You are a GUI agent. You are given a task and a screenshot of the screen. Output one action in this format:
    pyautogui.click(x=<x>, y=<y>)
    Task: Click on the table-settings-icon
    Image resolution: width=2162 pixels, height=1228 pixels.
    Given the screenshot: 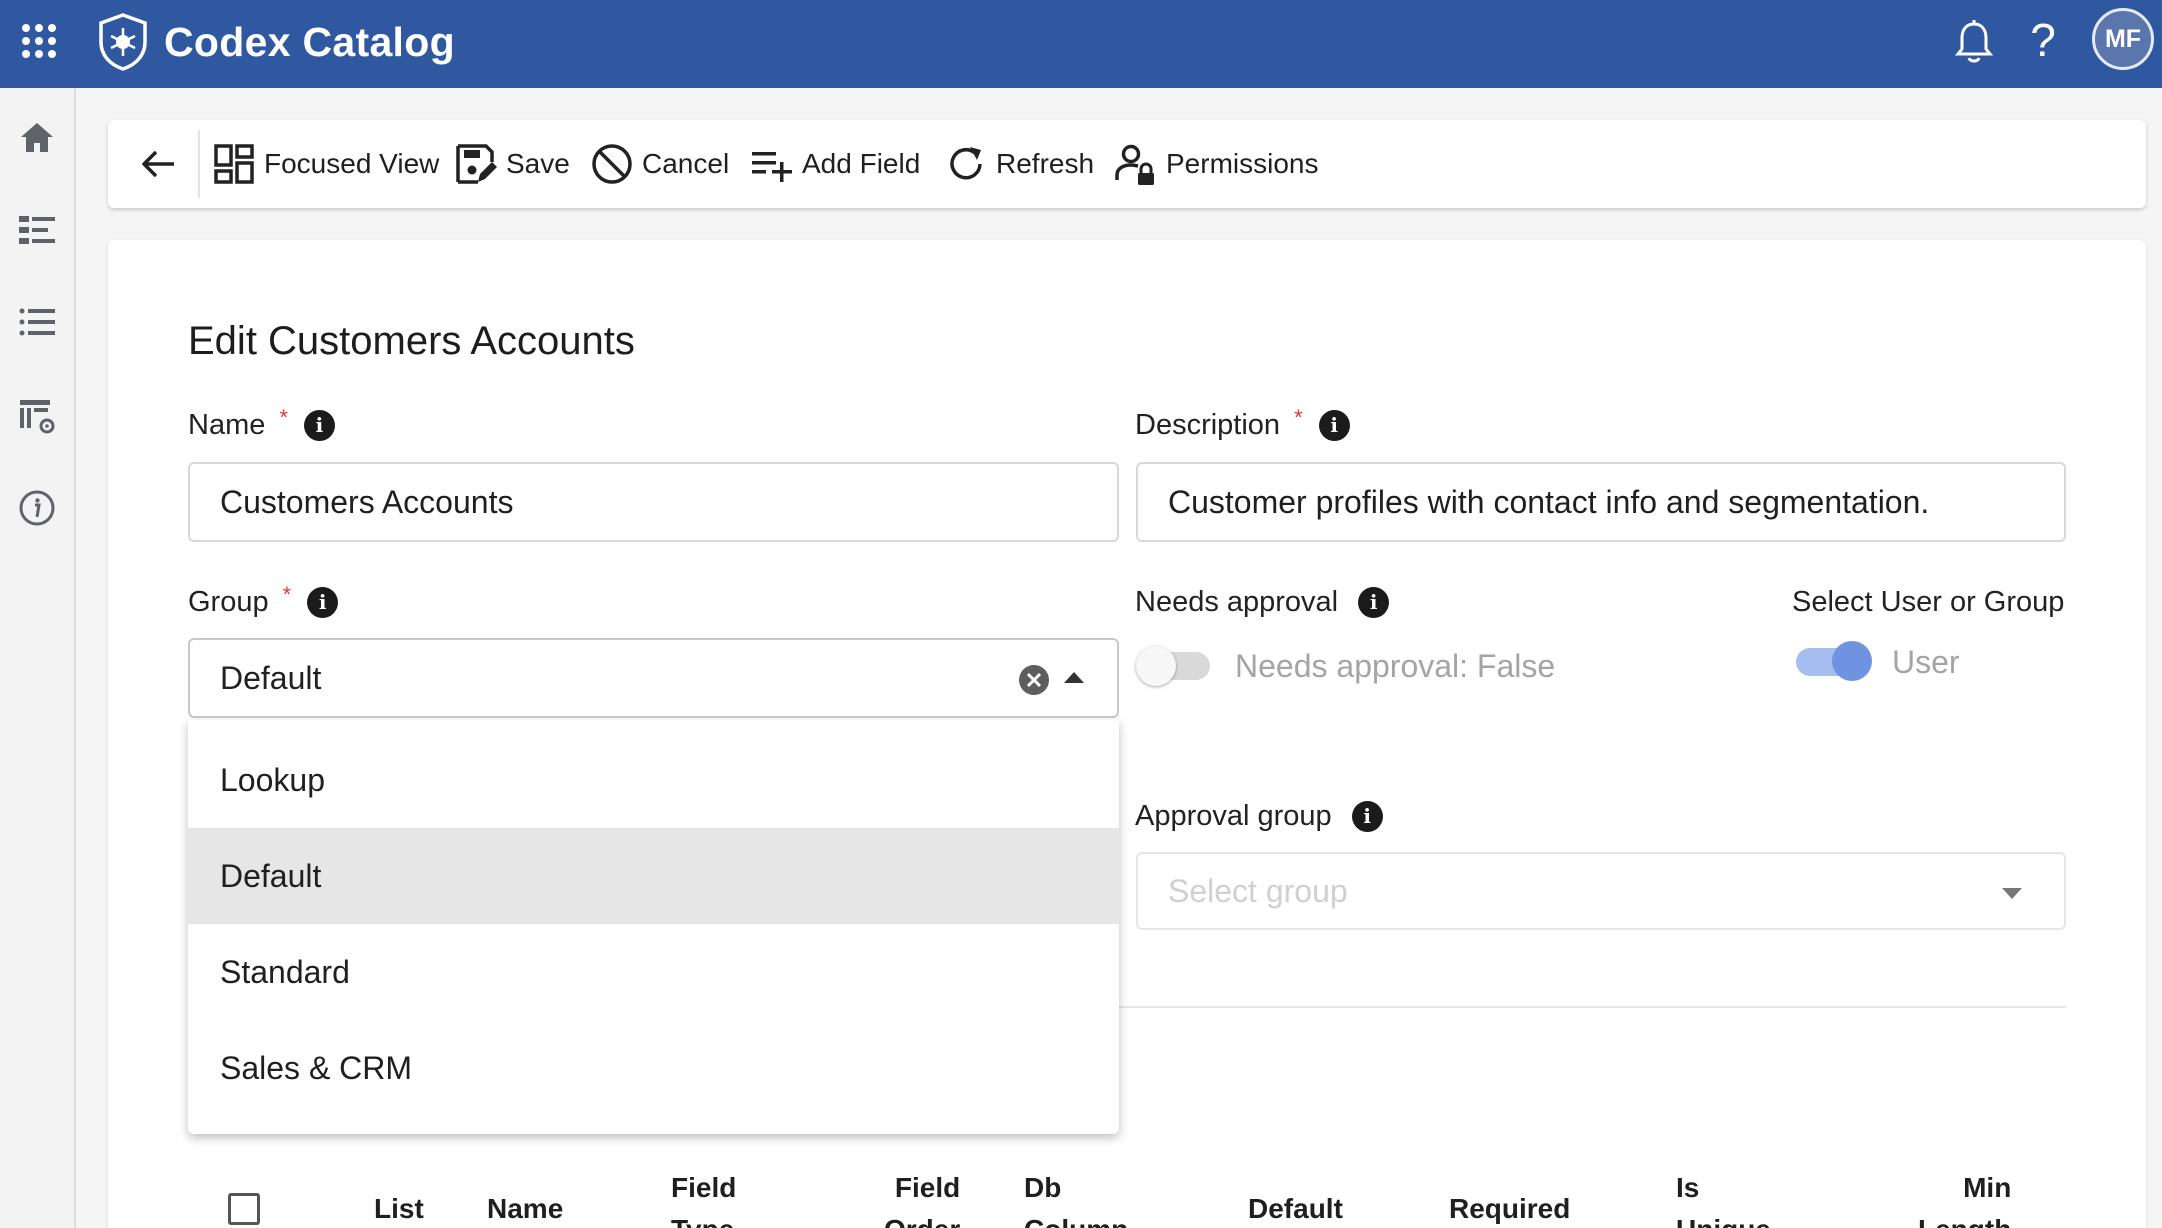 What is the action you would take?
    pyautogui.click(x=37, y=416)
    